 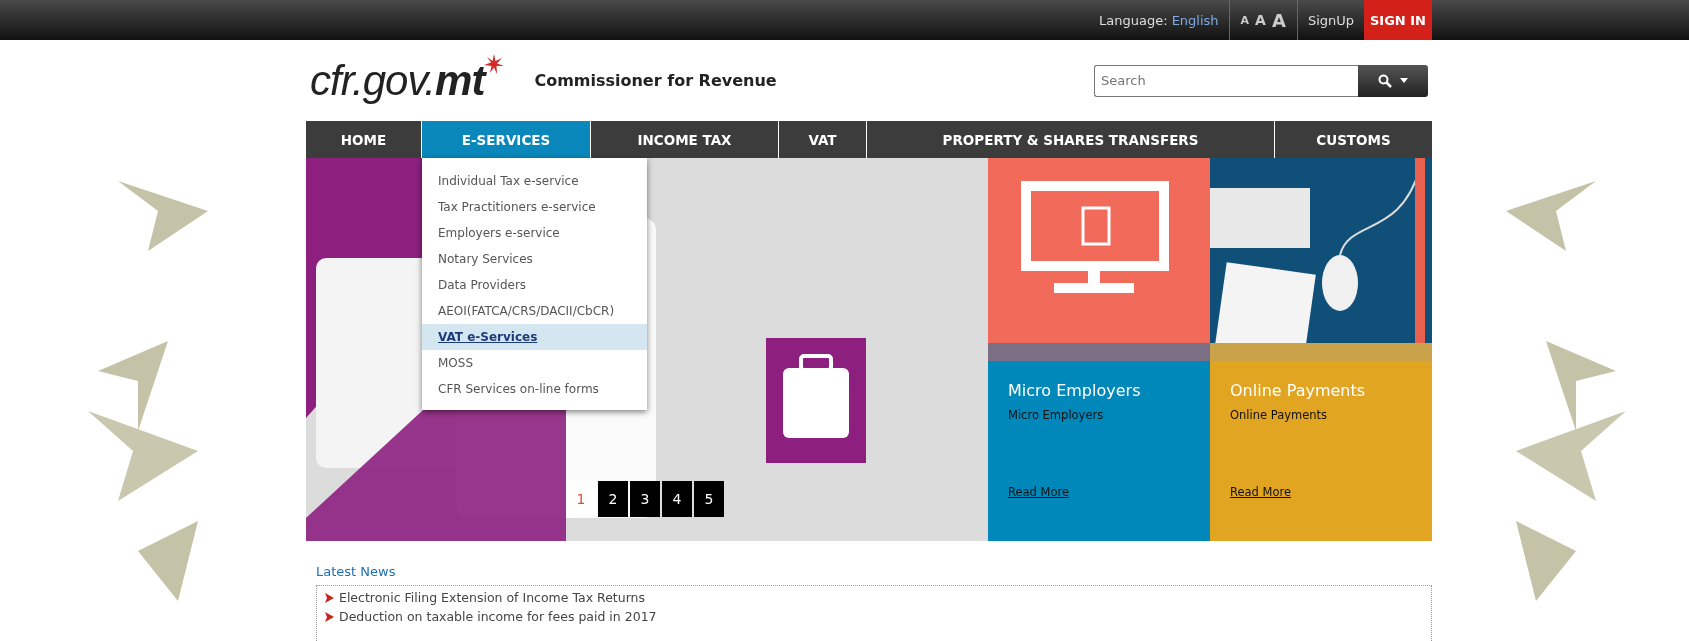 What do you see at coordinates (506, 139) in the screenshot?
I see `nav-tab: E-SERVICES` at bounding box center [506, 139].